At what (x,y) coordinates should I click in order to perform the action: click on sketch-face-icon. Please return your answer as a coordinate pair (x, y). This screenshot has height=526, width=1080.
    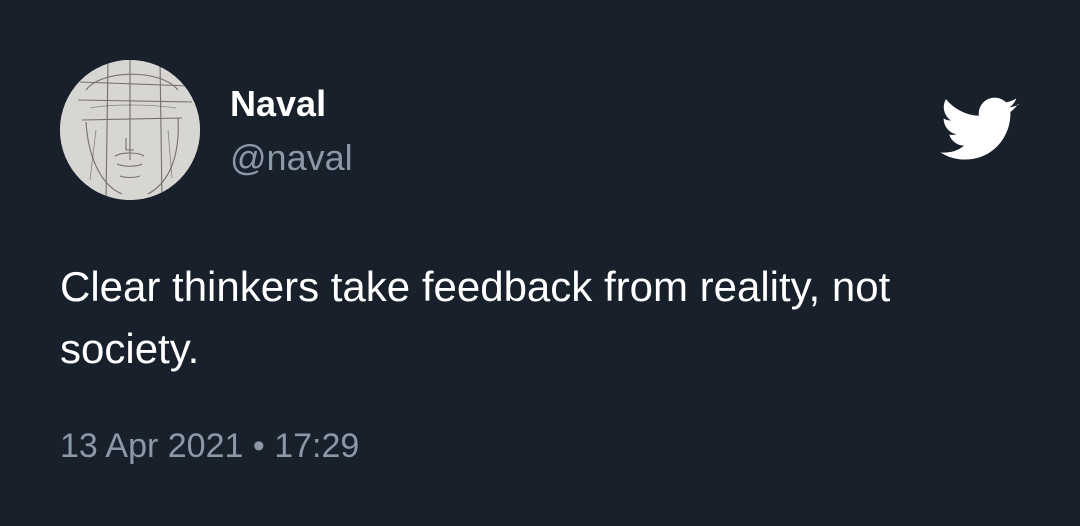
    Looking at the image, I should click on (130, 130).